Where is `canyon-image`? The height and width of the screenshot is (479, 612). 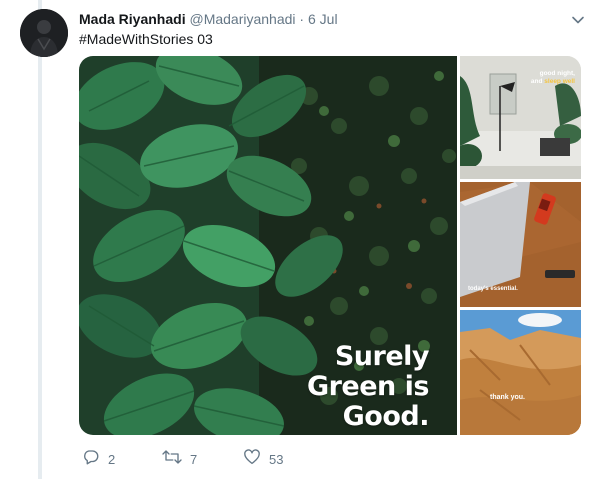 canyon-image is located at coordinates (520, 372).